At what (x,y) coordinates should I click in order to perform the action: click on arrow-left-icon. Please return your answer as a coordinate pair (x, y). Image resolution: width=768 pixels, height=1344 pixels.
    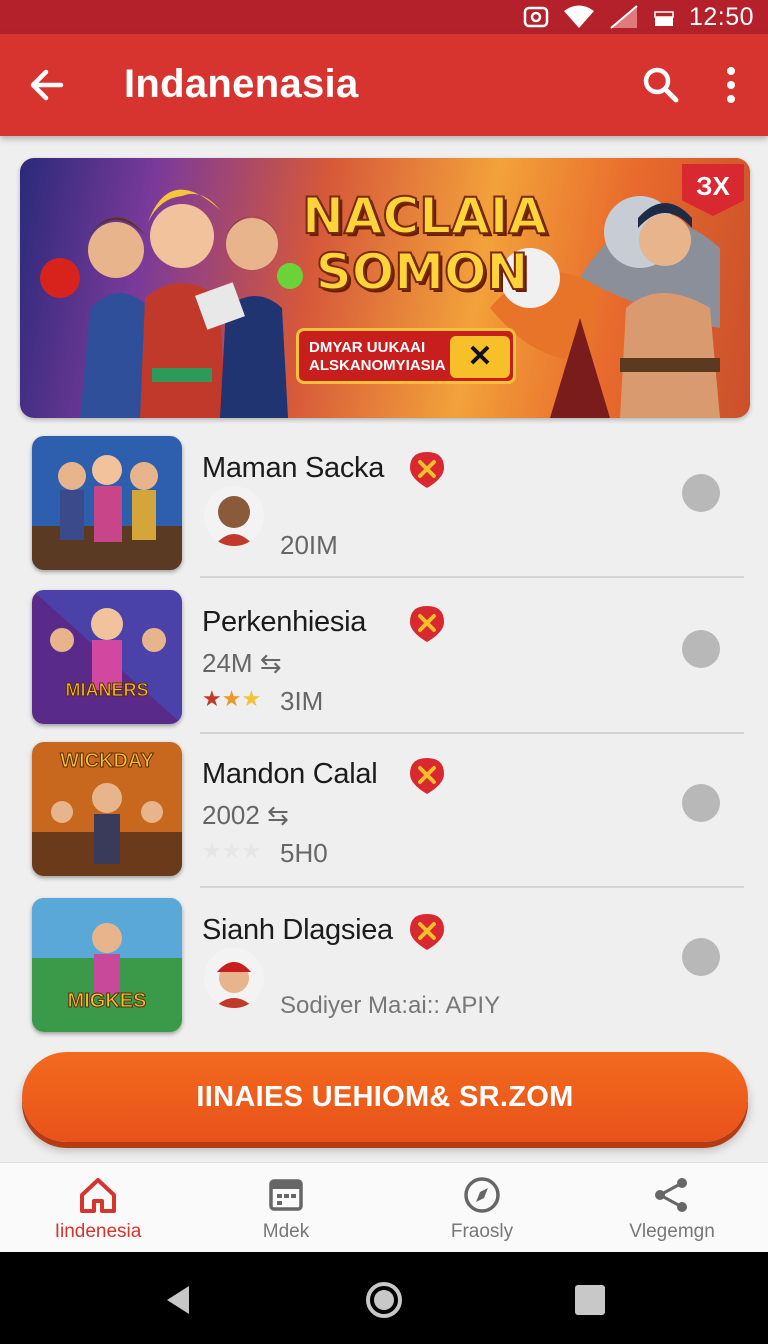
    Looking at the image, I should click on (47, 85).